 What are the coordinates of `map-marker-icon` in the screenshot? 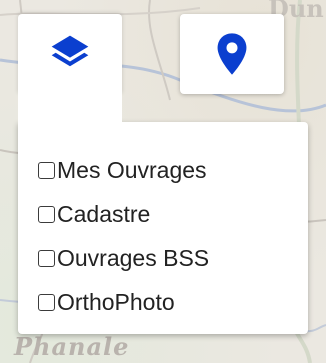 It's located at (232, 54).